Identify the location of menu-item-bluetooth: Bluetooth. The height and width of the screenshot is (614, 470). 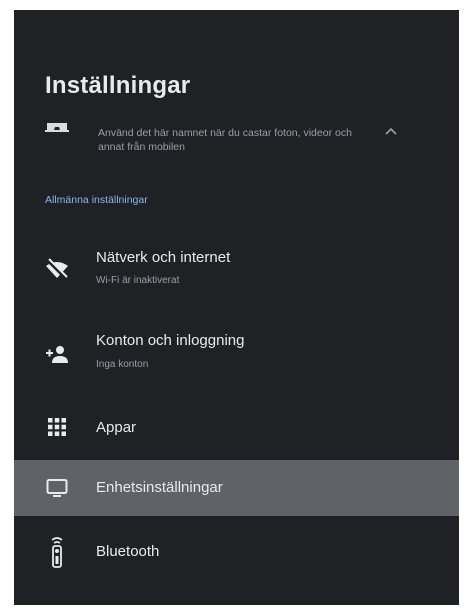
(236, 552).